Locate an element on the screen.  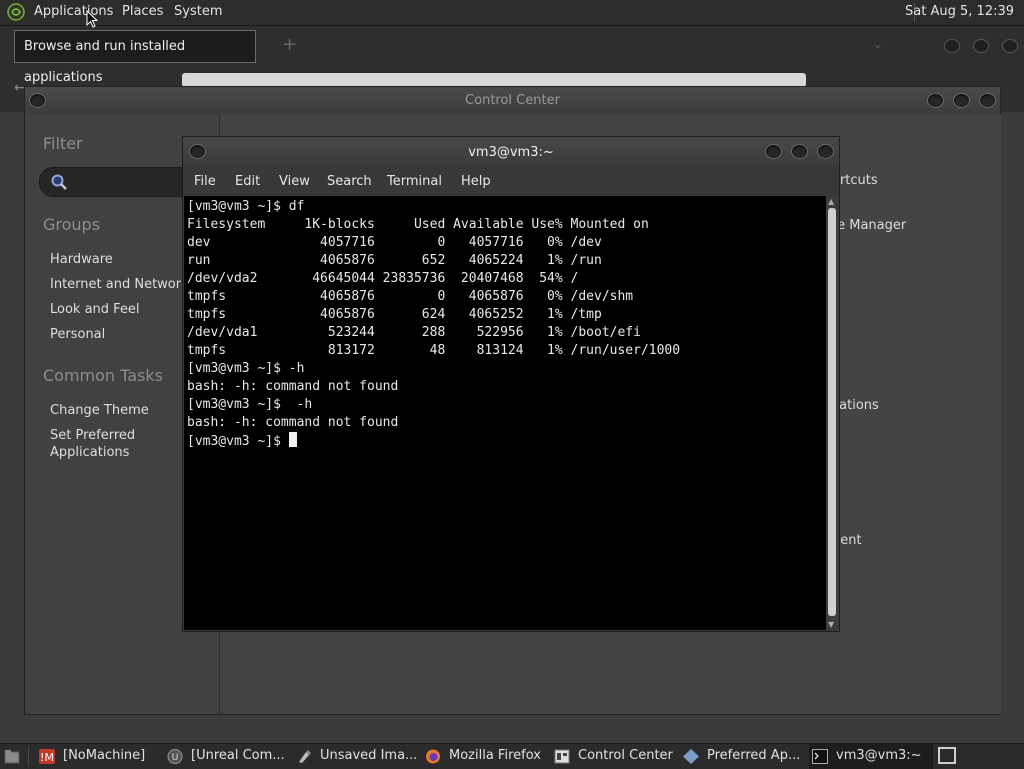
clock: Sat Aug 5, 12:39 is located at coordinates (959, 11).